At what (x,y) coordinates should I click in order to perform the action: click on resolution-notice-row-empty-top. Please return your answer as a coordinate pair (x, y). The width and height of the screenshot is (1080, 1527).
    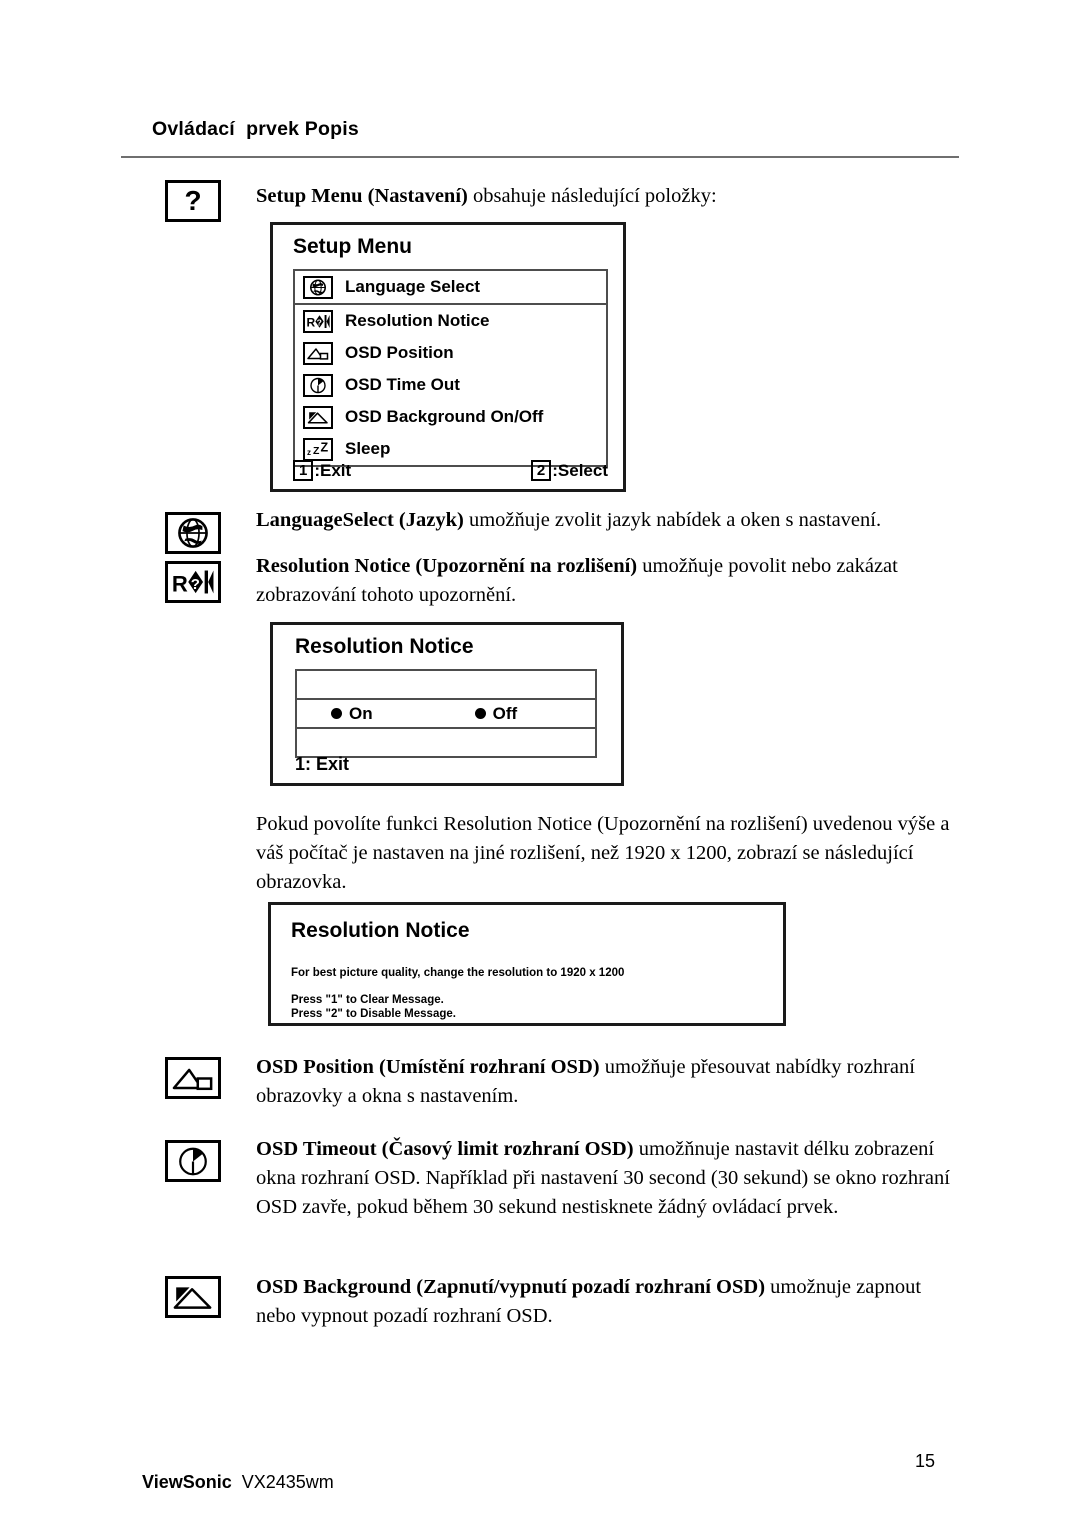
    Looking at the image, I should click on (446, 684).